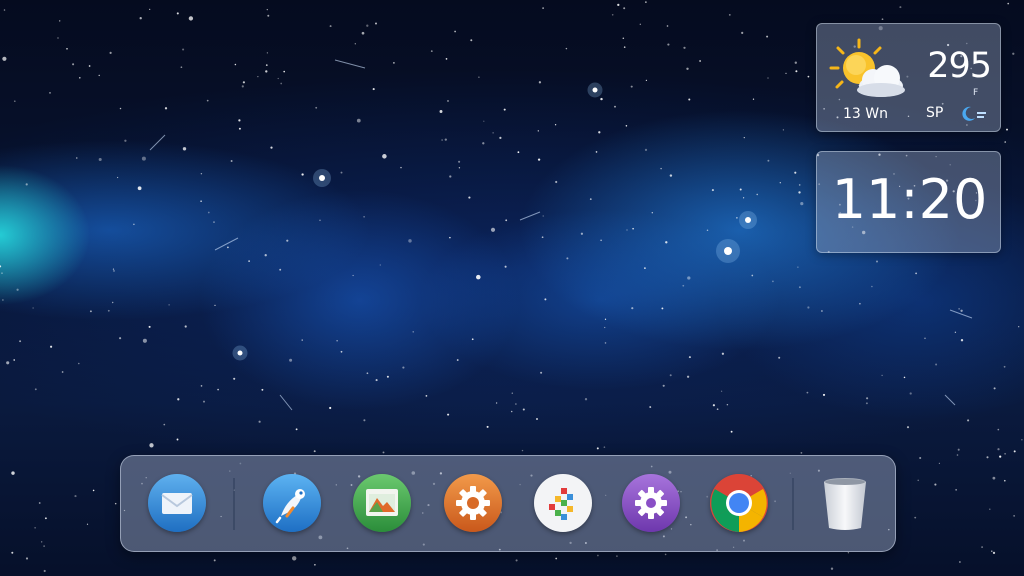 This screenshot has width=1024, height=576. I want to click on weather-location: 13 Wn, so click(865, 114).